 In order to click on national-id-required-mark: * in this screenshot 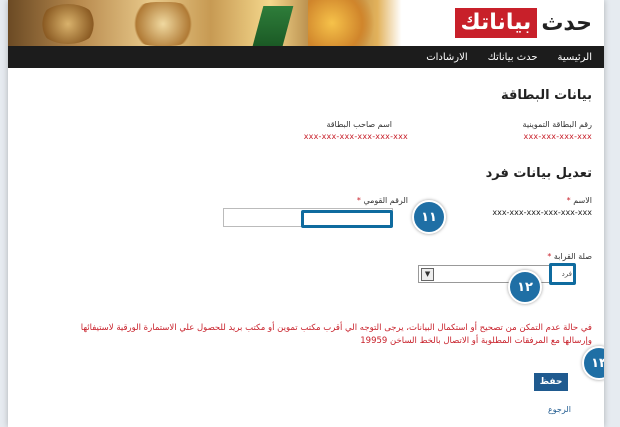, I will do `click(358, 200)`.